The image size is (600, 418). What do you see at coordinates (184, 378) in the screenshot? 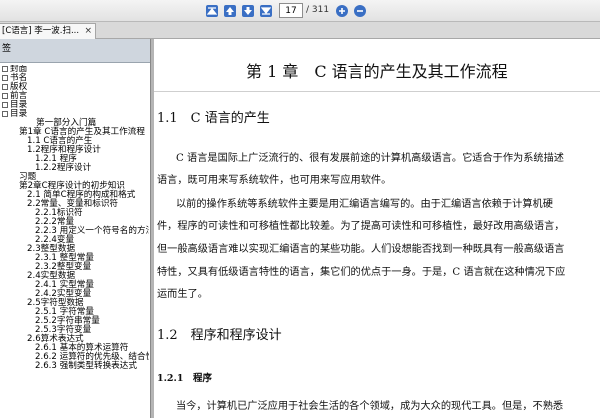
I see `subsection-title-1-2-1: 1.2.1 程序` at bounding box center [184, 378].